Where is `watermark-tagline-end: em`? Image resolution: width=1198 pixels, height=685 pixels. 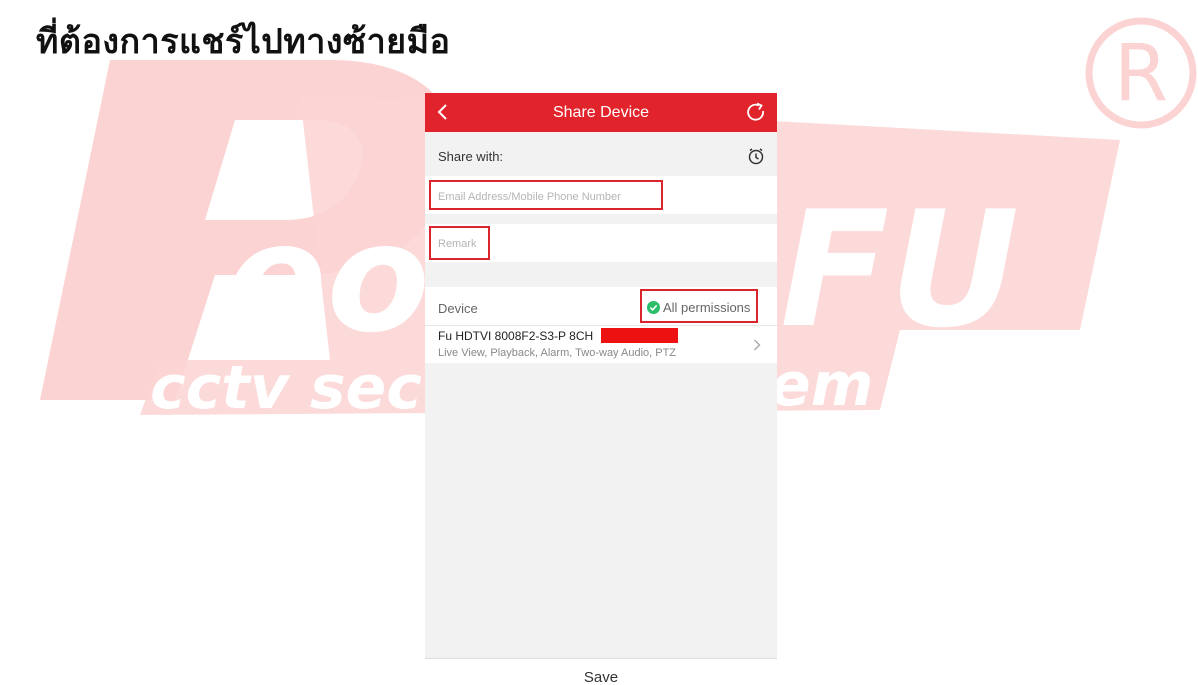 watermark-tagline-end: em is located at coordinates (821, 385).